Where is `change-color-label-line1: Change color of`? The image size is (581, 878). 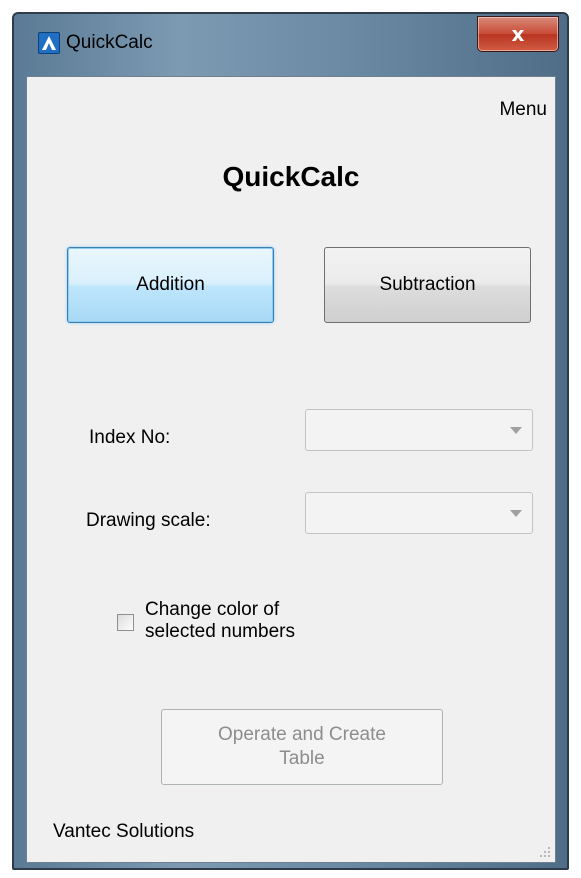 change-color-label-line1: Change color of is located at coordinates (212, 609).